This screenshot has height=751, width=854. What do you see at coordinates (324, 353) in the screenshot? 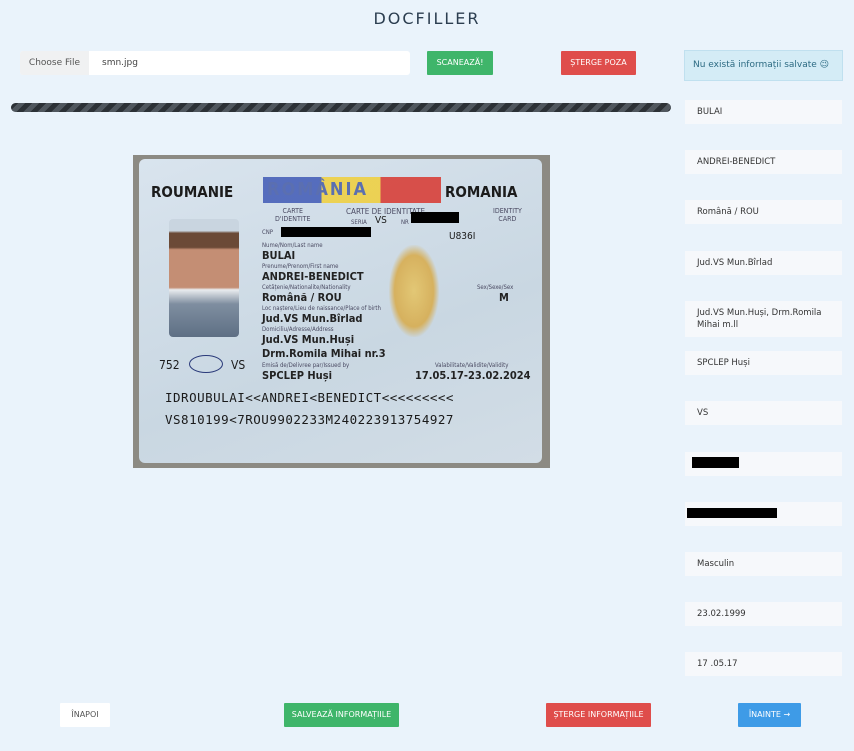
I see `card-dom2: Drm.Romila Mihai nr.3` at bounding box center [324, 353].